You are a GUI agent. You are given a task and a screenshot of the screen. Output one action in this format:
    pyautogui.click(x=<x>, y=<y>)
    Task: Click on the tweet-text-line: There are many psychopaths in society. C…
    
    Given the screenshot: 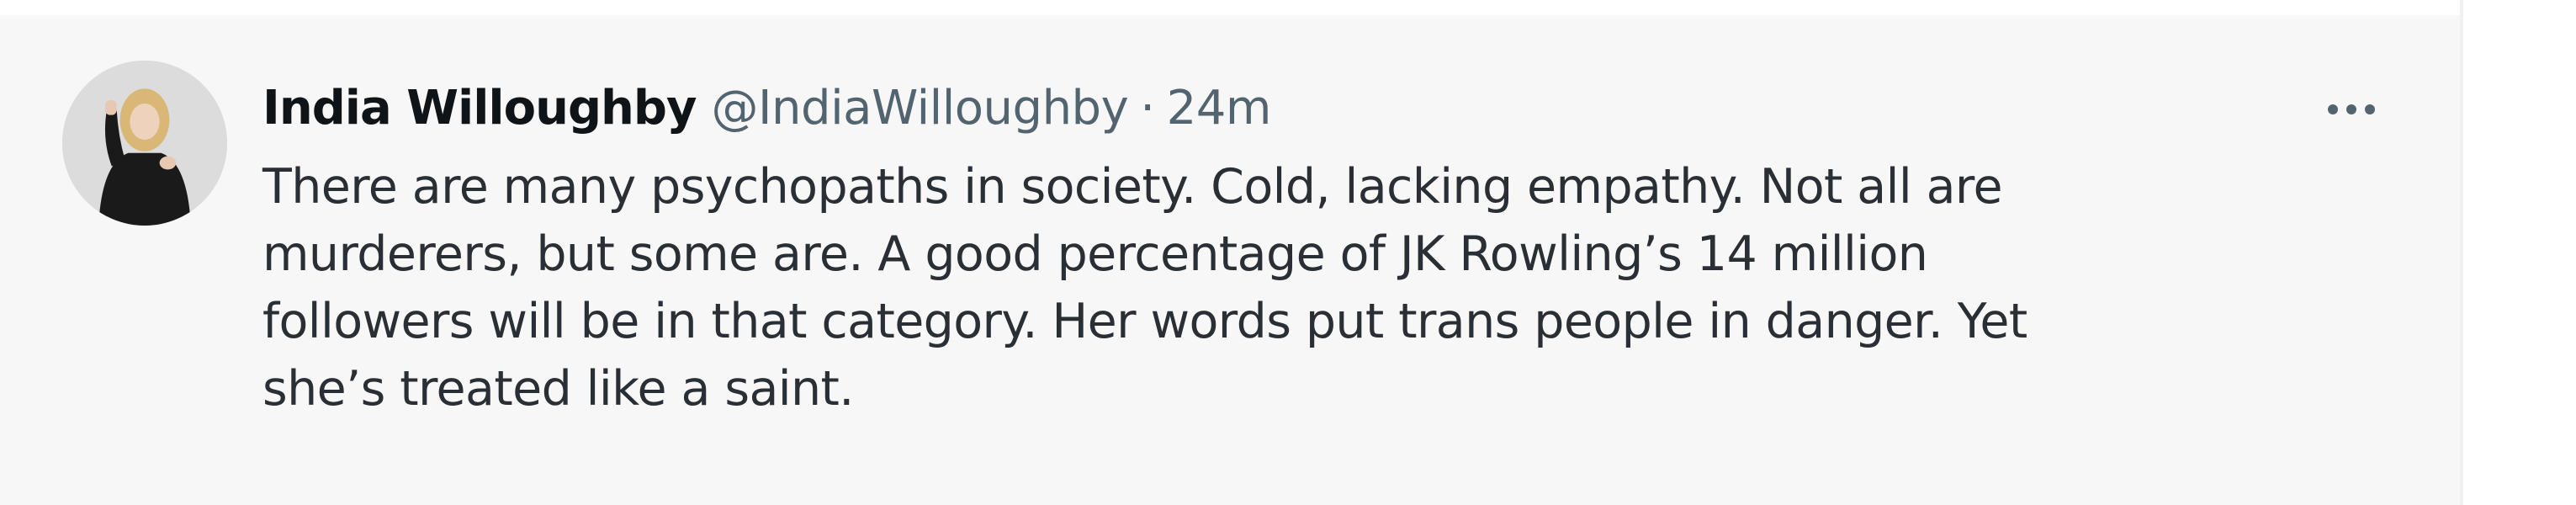 What is the action you would take?
    pyautogui.click(x=1132, y=187)
    